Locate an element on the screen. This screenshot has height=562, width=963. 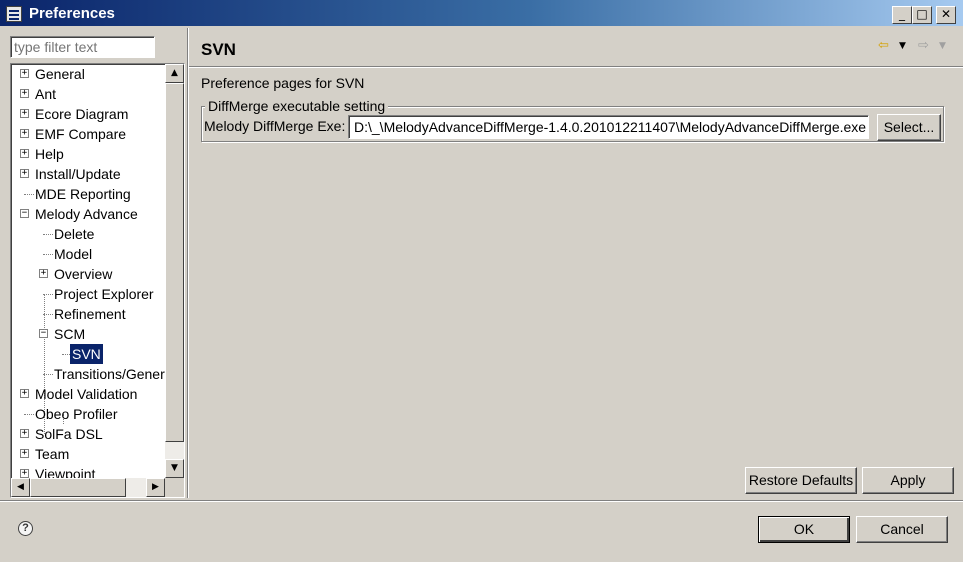
restore-defaults-button: Restore Defaults is located at coordinates (801, 480).